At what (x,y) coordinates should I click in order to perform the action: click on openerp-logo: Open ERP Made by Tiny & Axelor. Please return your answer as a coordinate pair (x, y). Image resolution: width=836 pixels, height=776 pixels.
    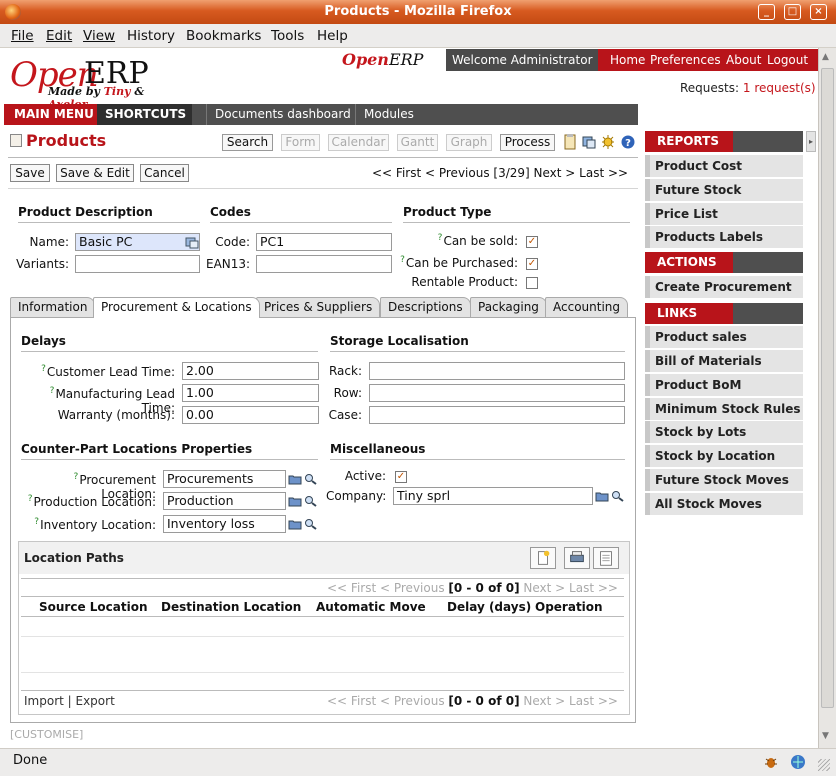
    Looking at the image, I should click on (97, 83).